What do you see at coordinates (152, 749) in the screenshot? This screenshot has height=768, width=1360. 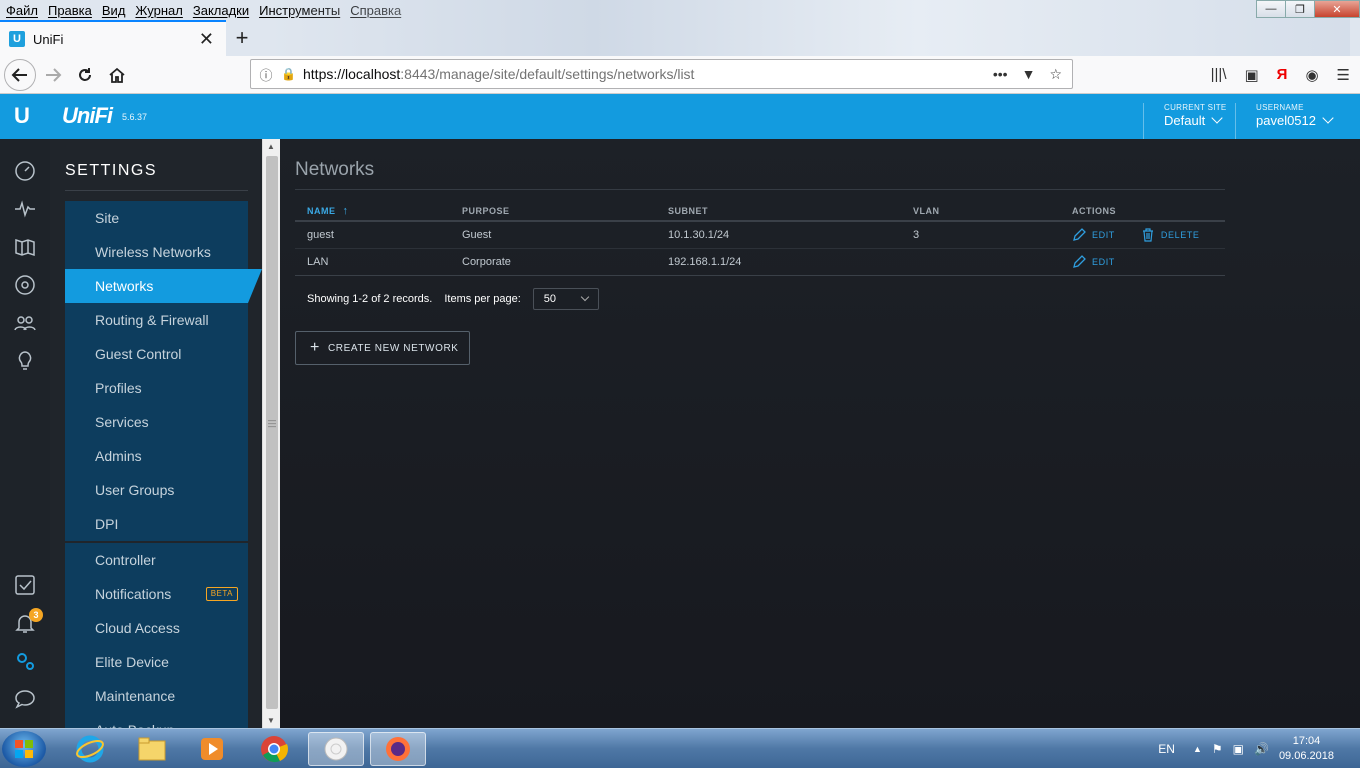 I see `file-explorer-icon` at bounding box center [152, 749].